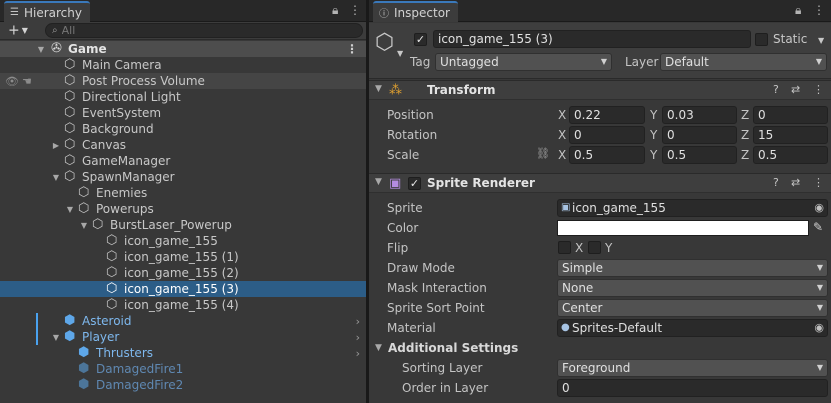  What do you see at coordinates (183, 353) in the screenshot?
I see `hierarchy-item: ⬢ Thrusters ›` at bounding box center [183, 353].